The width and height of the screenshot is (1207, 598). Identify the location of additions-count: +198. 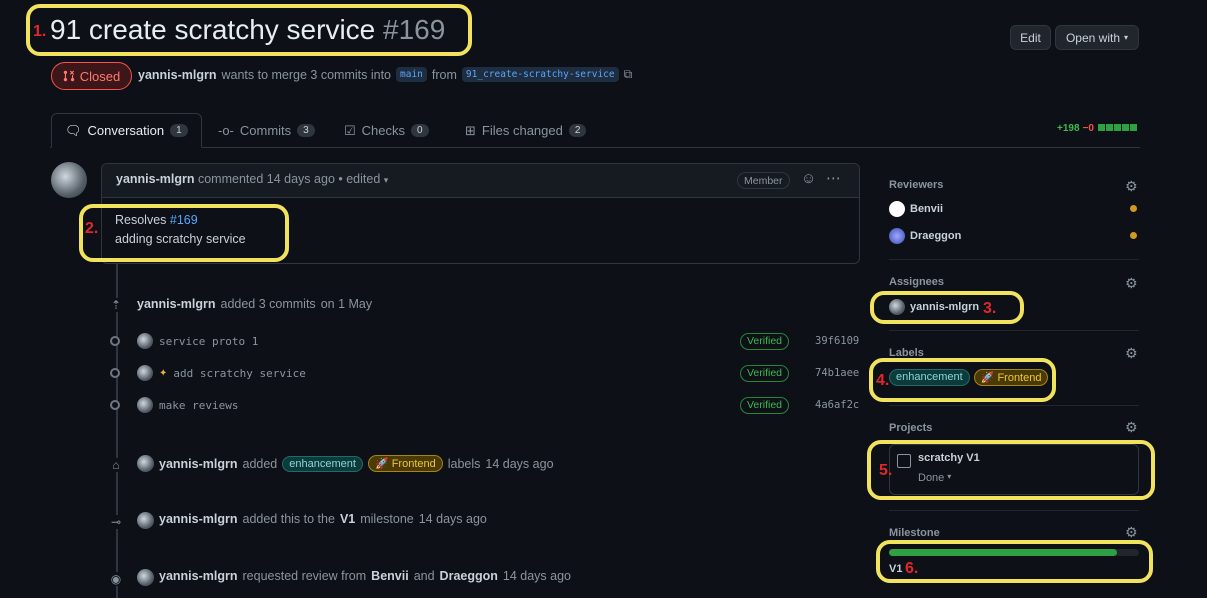
(1068, 128).